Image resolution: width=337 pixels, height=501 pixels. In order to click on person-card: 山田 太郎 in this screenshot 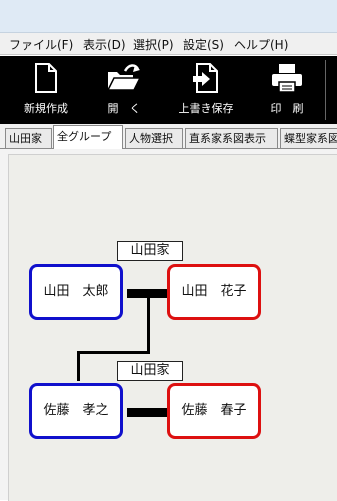, I will do `click(76, 292)`.